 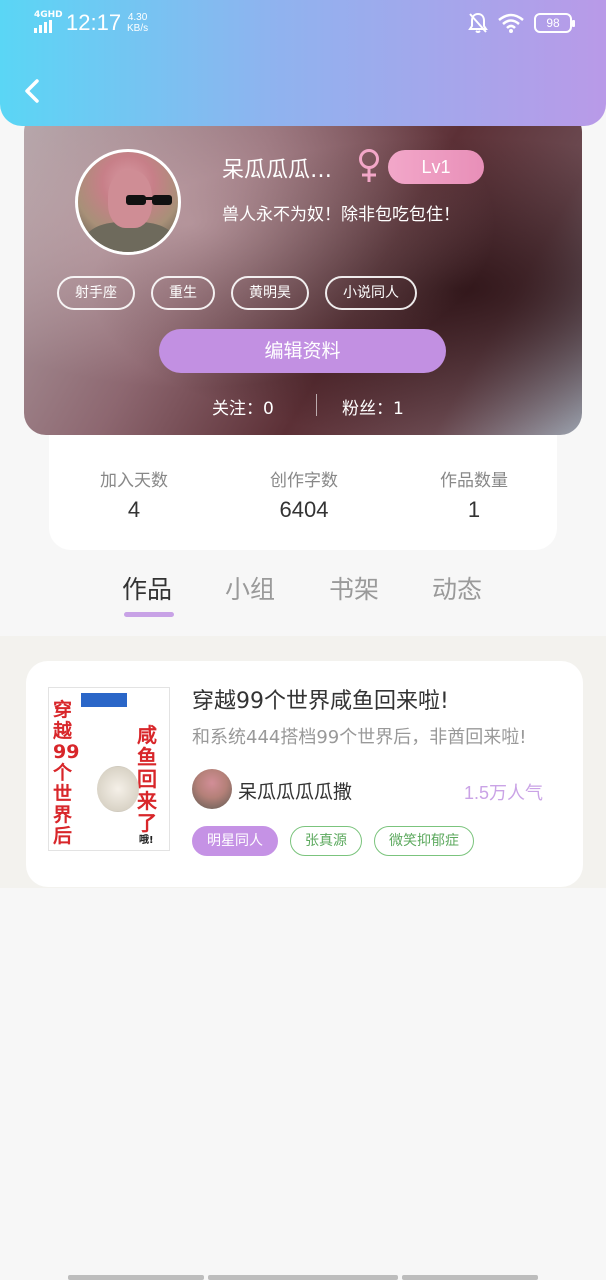 I want to click on cover-meme-face, so click(x=118, y=789).